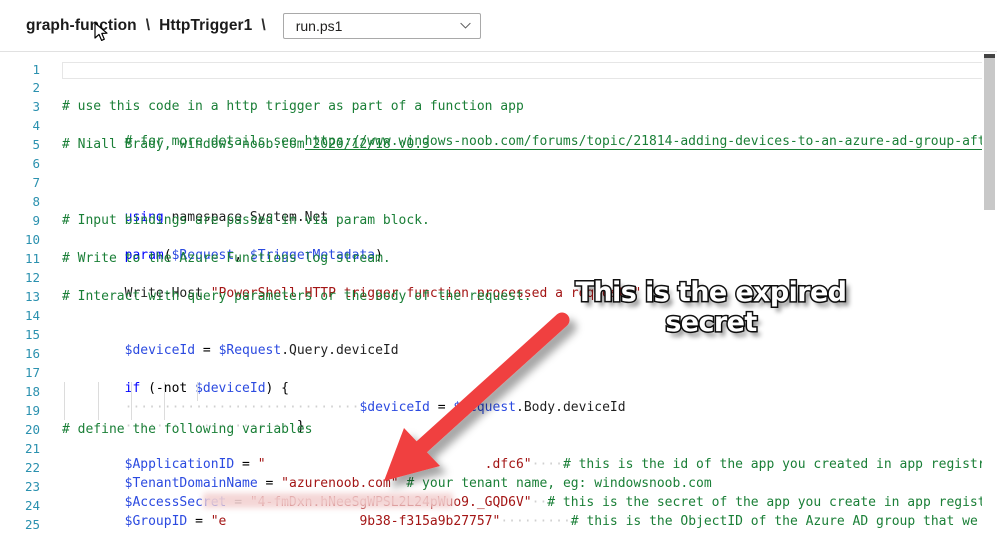 Image resolution: width=997 pixels, height=539 pixels. I want to click on line-number: 2, so click(36, 87).